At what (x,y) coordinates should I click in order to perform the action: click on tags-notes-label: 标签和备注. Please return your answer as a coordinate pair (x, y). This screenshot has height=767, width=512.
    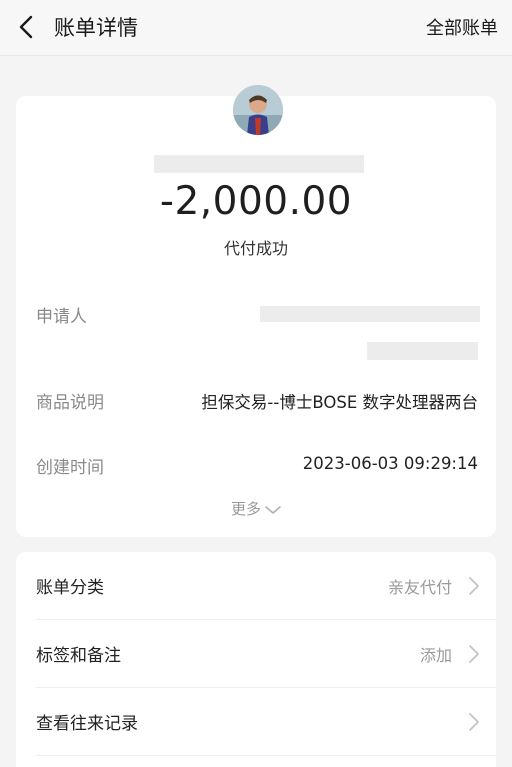
    Looking at the image, I should click on (78, 656).